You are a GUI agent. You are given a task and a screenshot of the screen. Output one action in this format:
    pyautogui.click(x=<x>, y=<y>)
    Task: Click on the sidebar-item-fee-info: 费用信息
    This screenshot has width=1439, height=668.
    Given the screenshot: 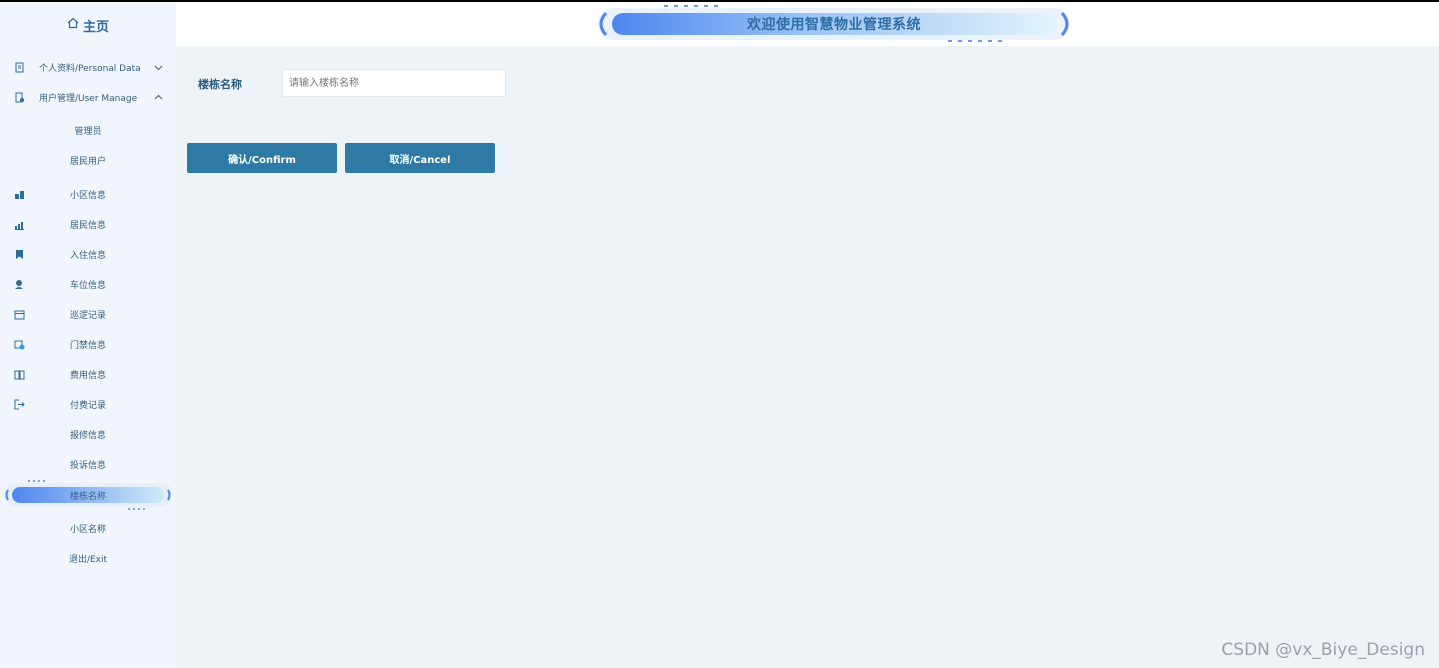 What is the action you would take?
    pyautogui.click(x=88, y=374)
    